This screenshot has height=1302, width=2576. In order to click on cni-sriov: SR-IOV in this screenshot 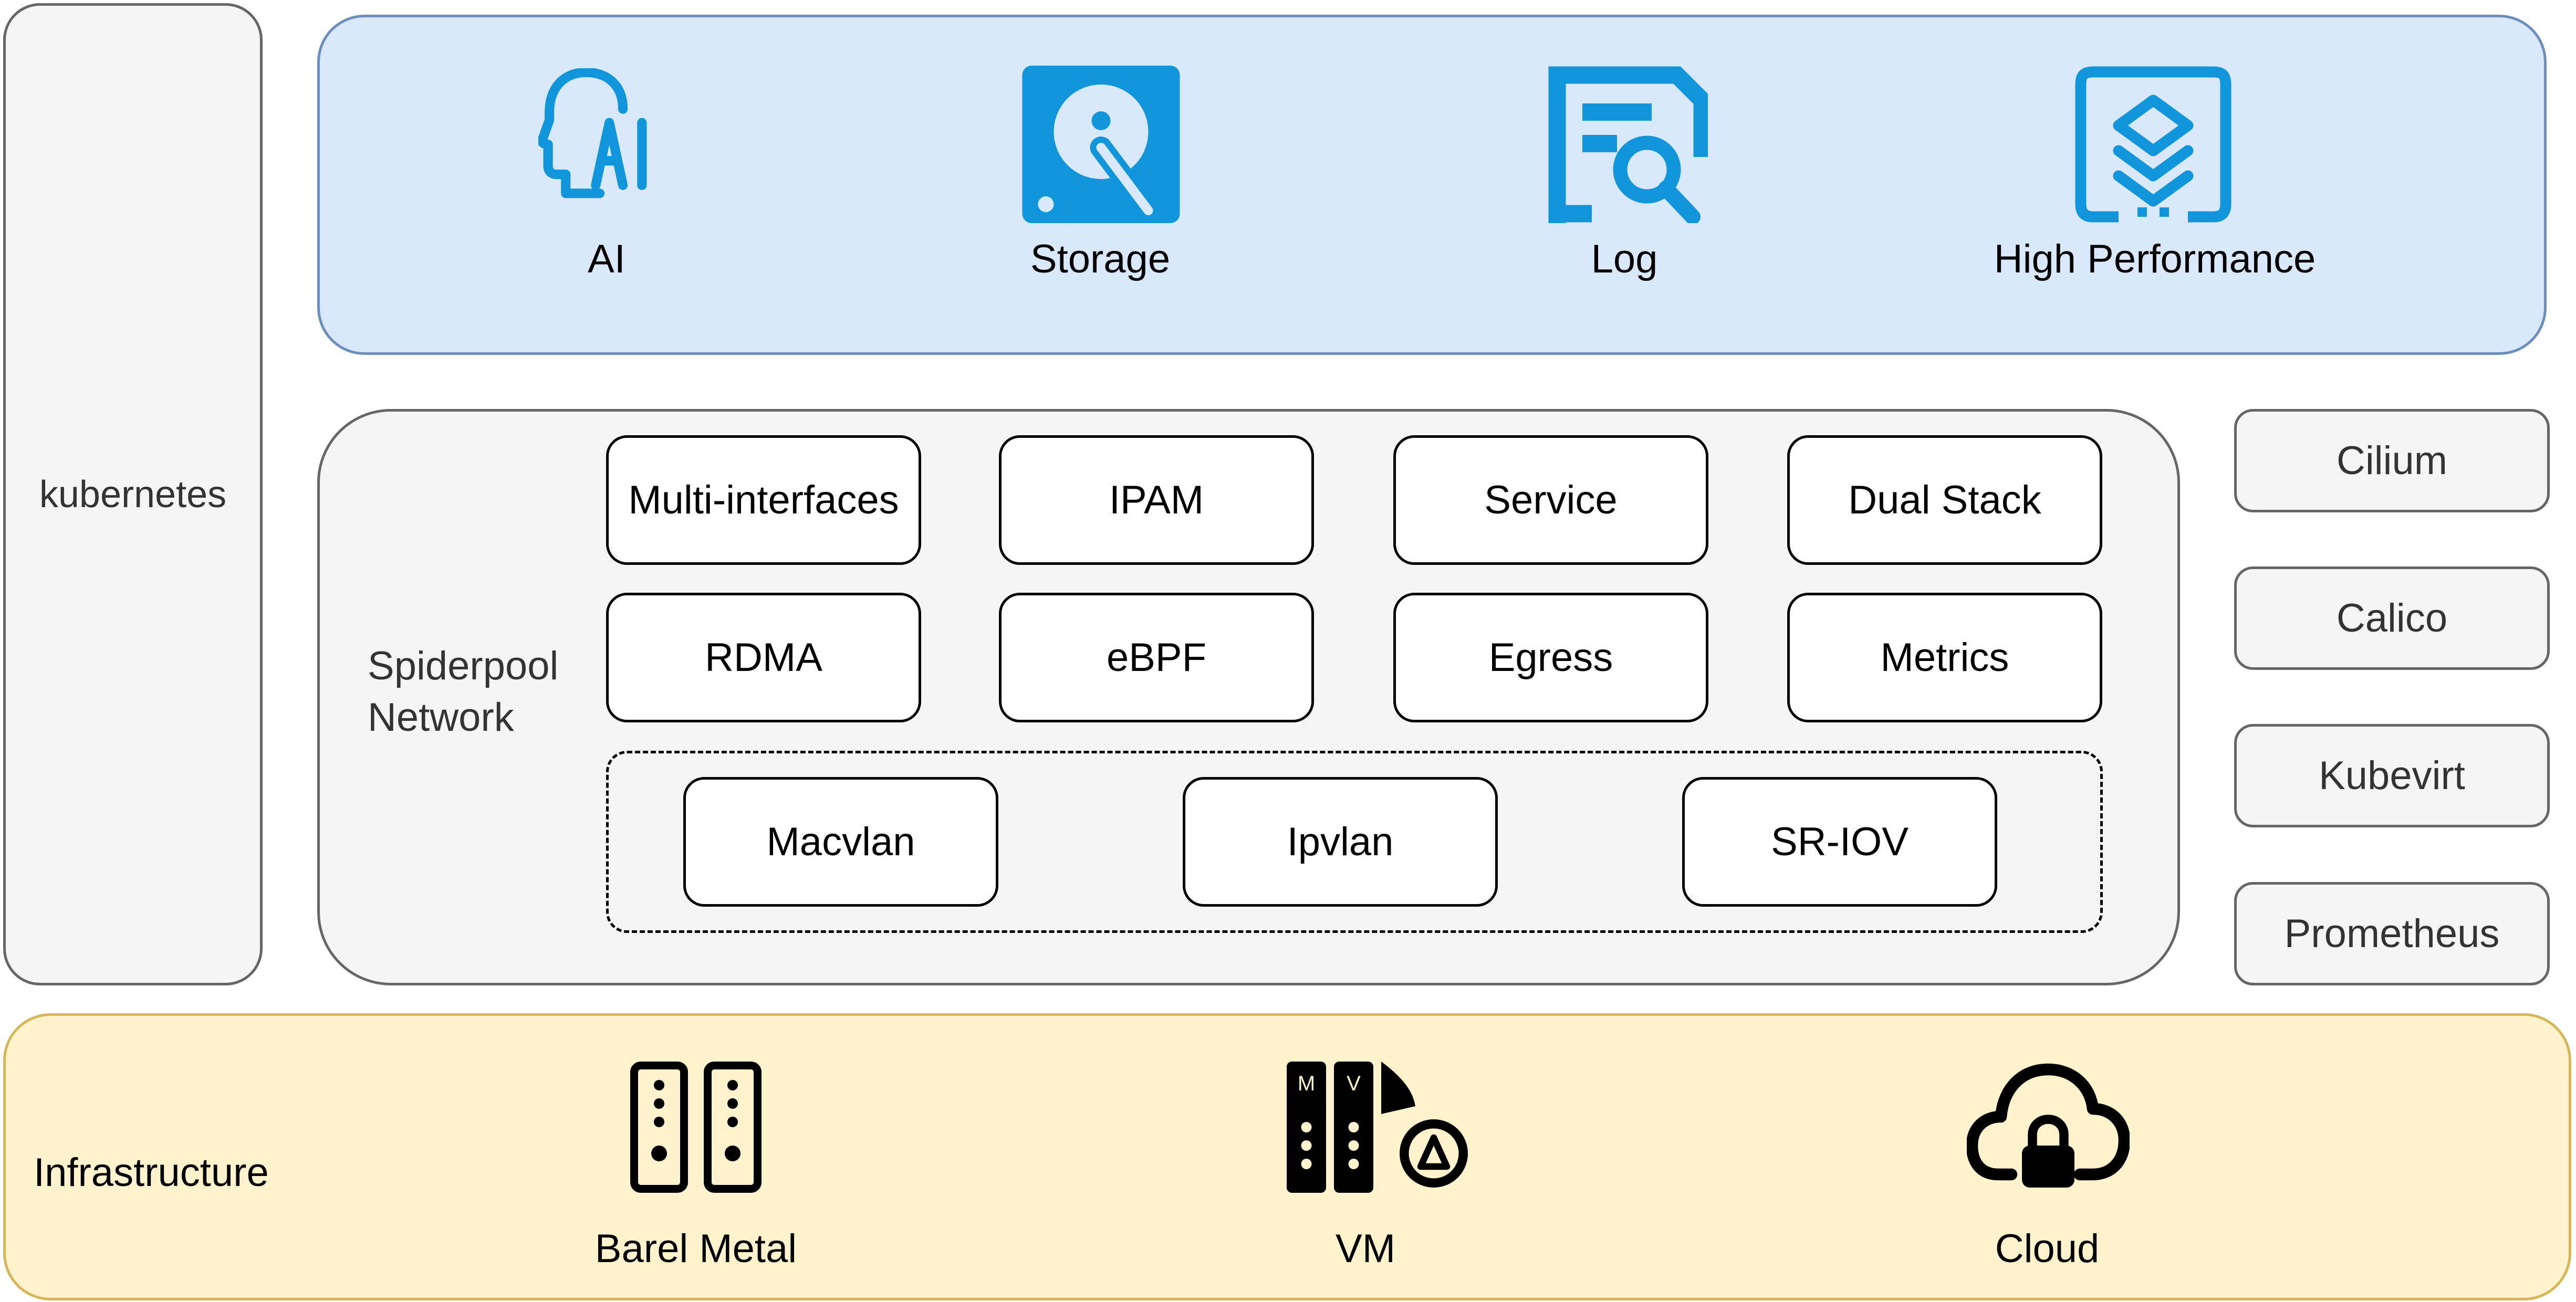, I will do `click(1839, 842)`.